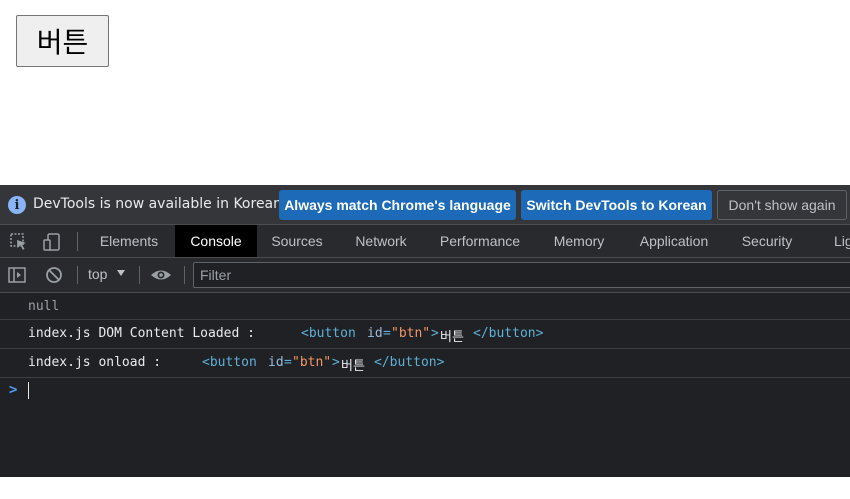 The width and height of the screenshot is (850, 499). Describe the element at coordinates (95, 362) in the screenshot. I see `message-label: index.js onload :` at that location.